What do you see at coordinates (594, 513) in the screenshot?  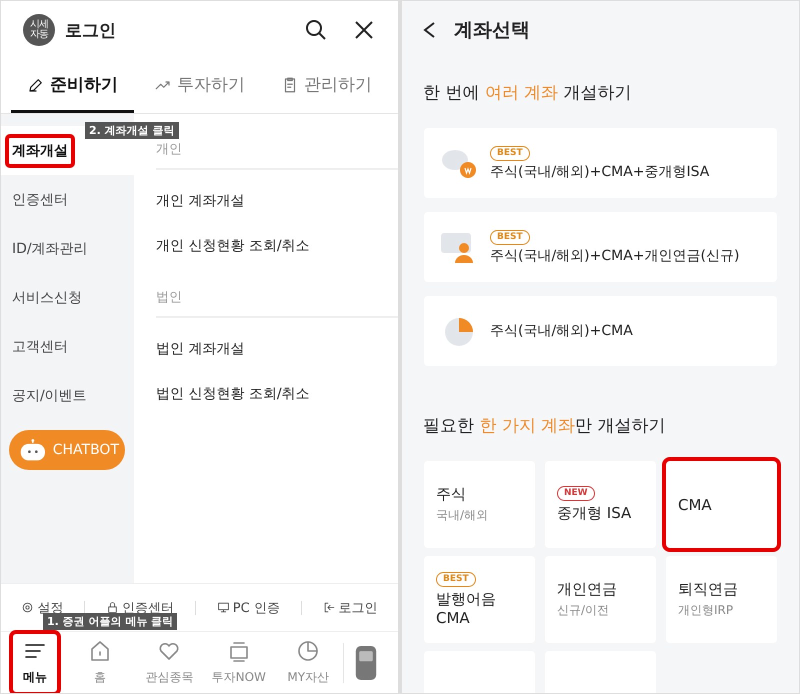 I see `card-title: 중개형 ISA` at bounding box center [594, 513].